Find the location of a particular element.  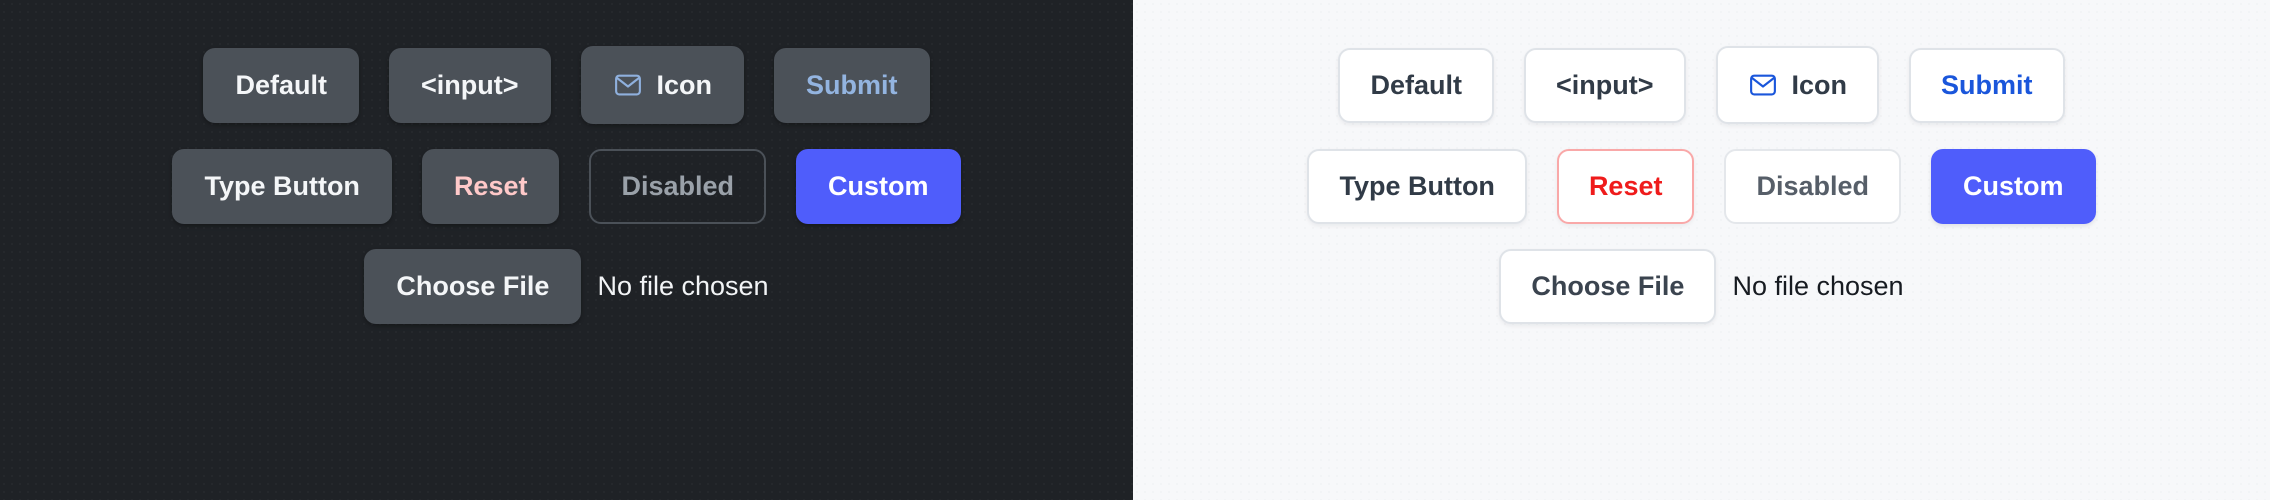

dark-default-button-label: Default is located at coordinates (281, 84).